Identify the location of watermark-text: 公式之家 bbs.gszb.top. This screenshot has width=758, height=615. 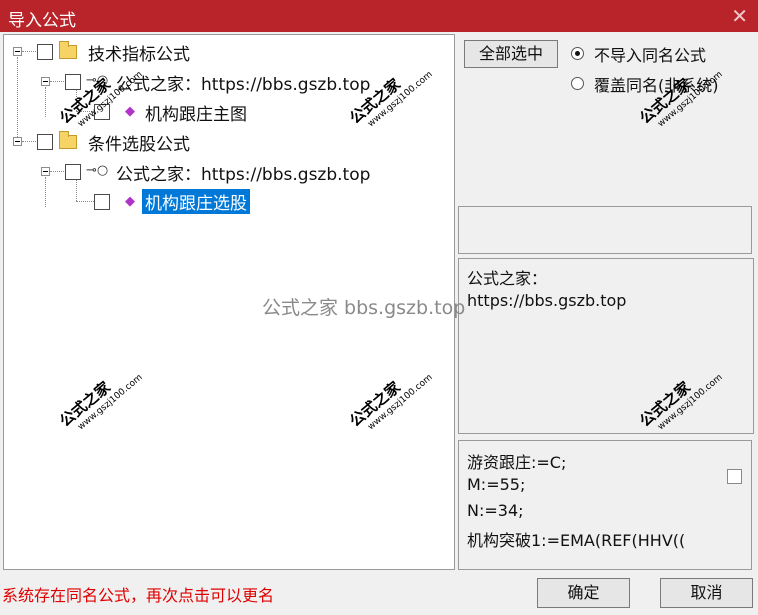
(364, 308).